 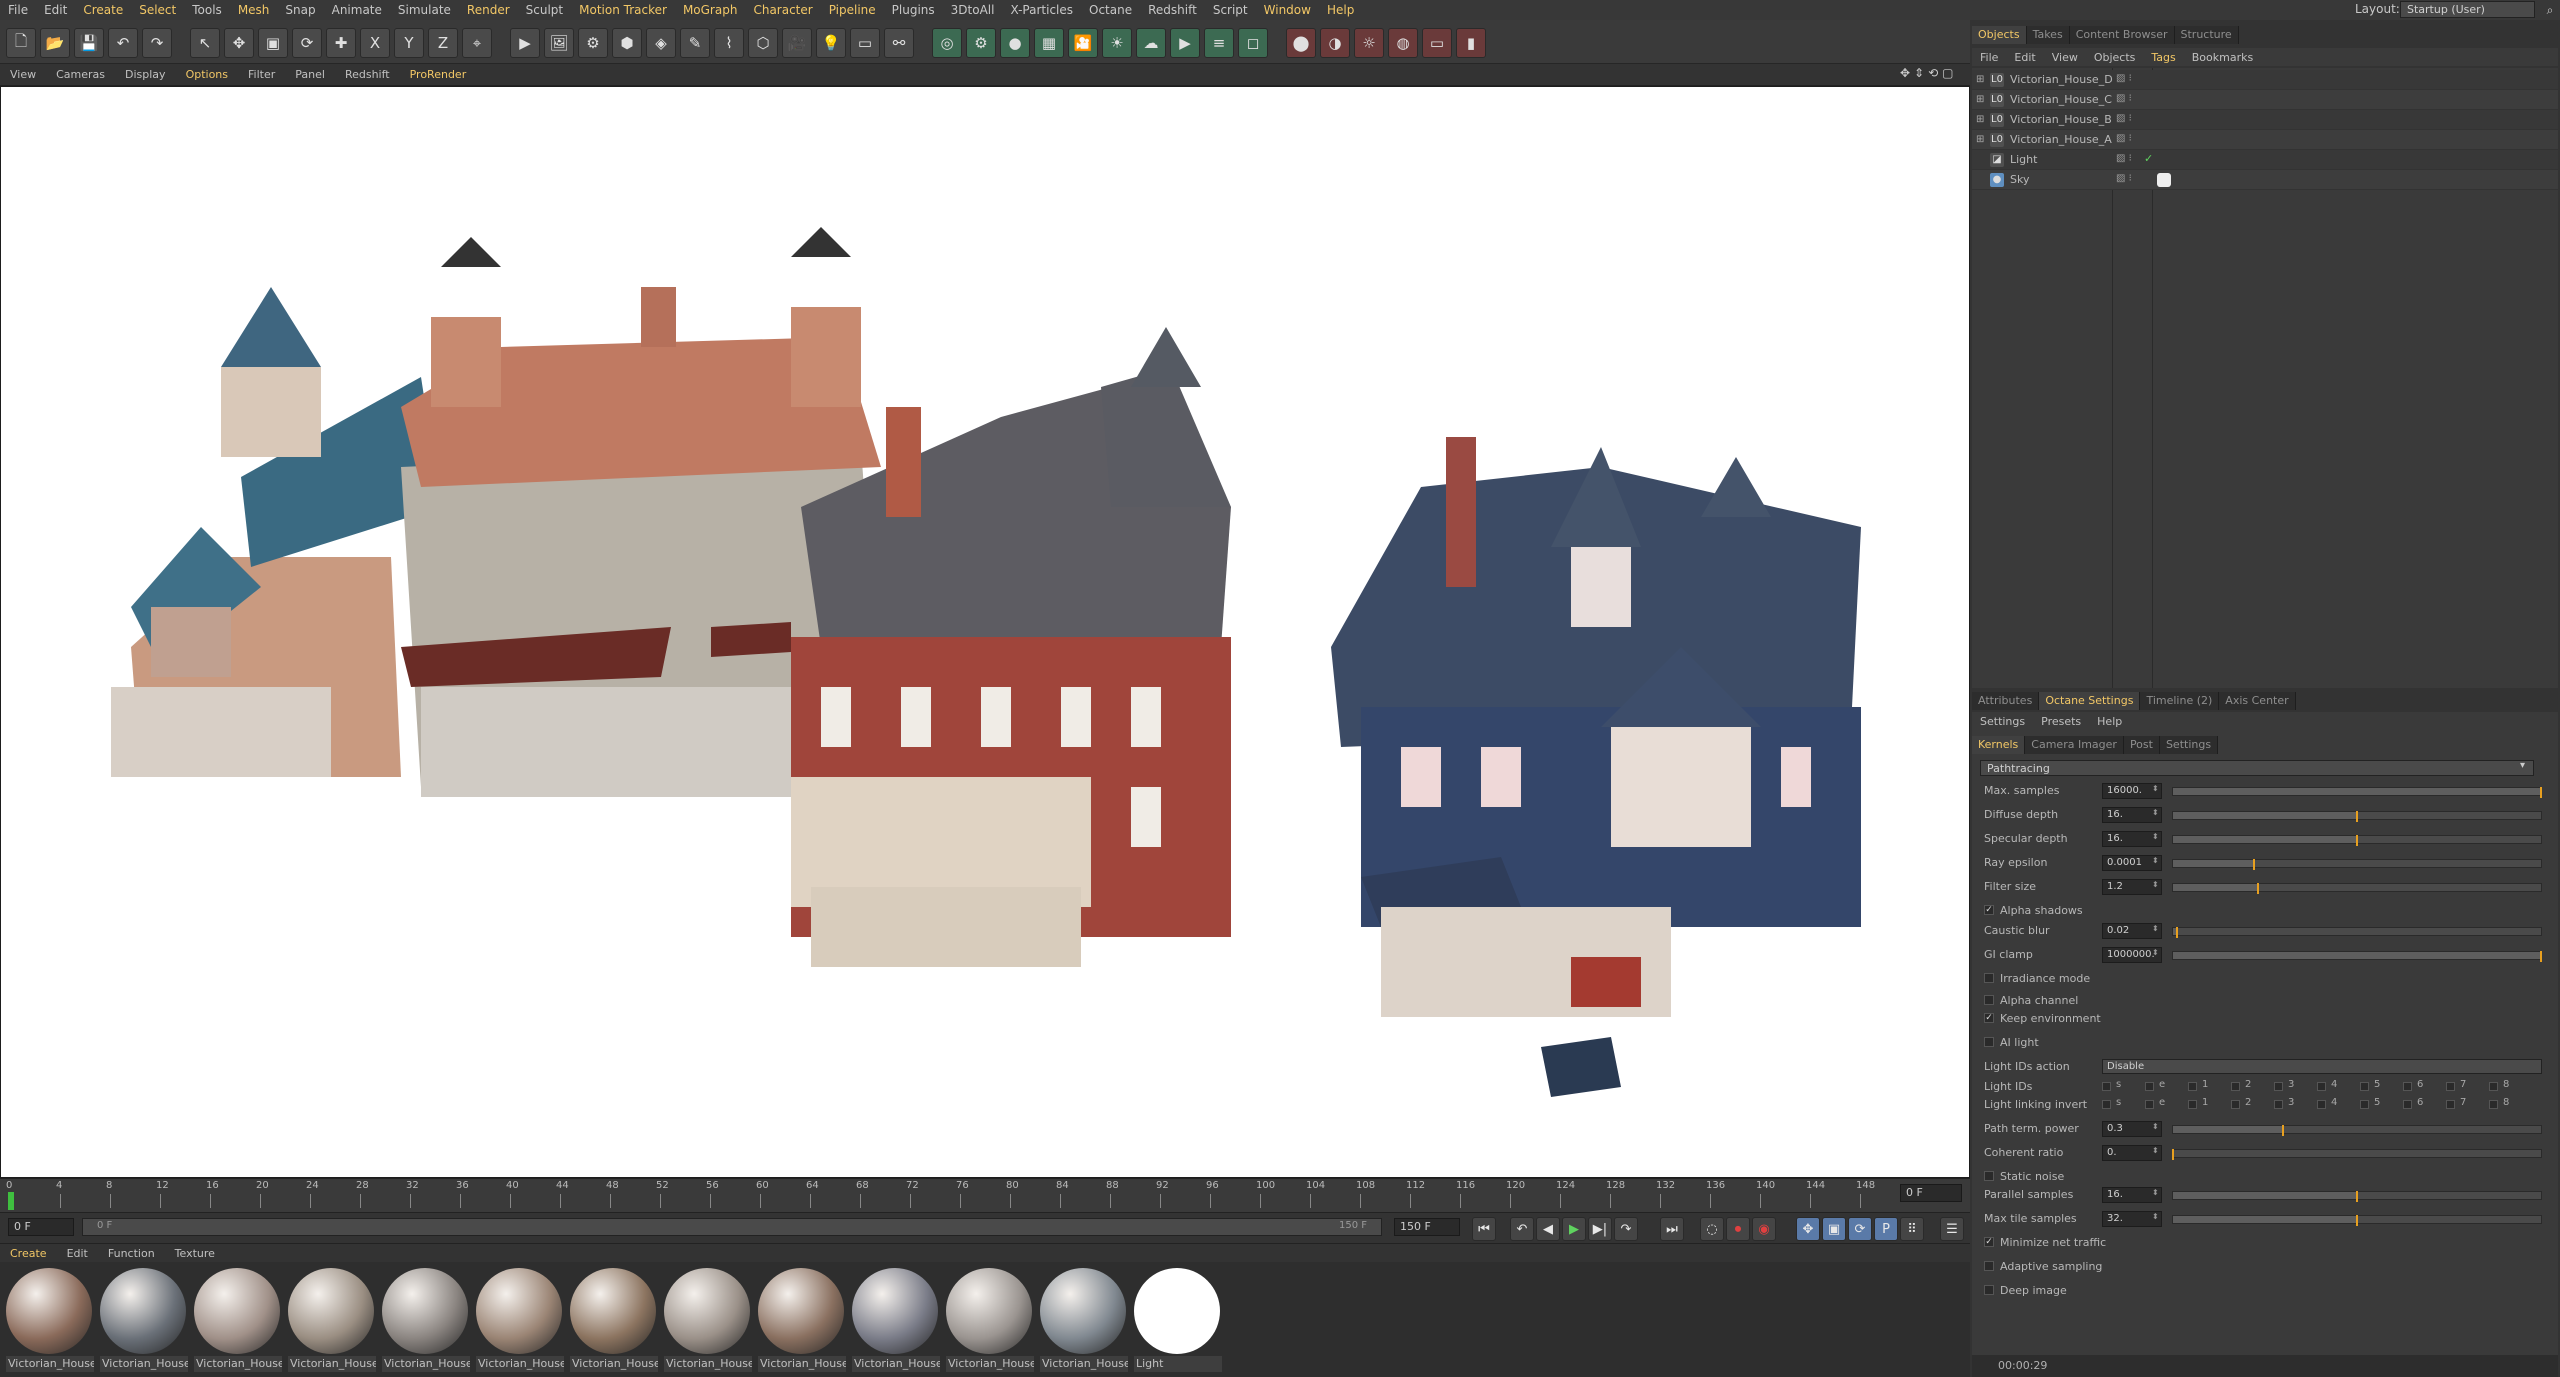 What do you see at coordinates (2061, 721) in the screenshot?
I see `settings-menu-presets: Presets` at bounding box center [2061, 721].